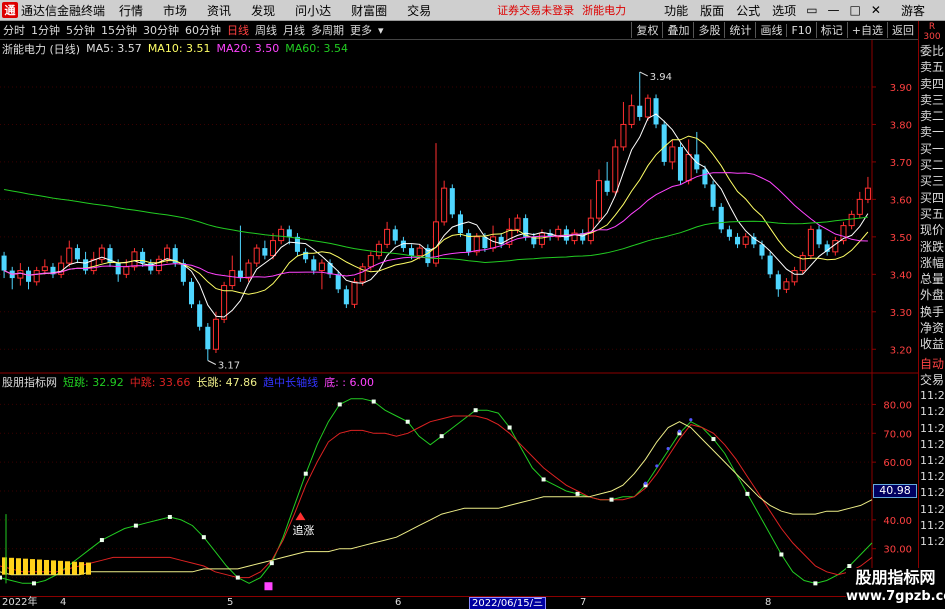 The image size is (945, 609). What do you see at coordinates (932, 246) in the screenshot?
I see `side-item: 涨跌` at bounding box center [932, 246].